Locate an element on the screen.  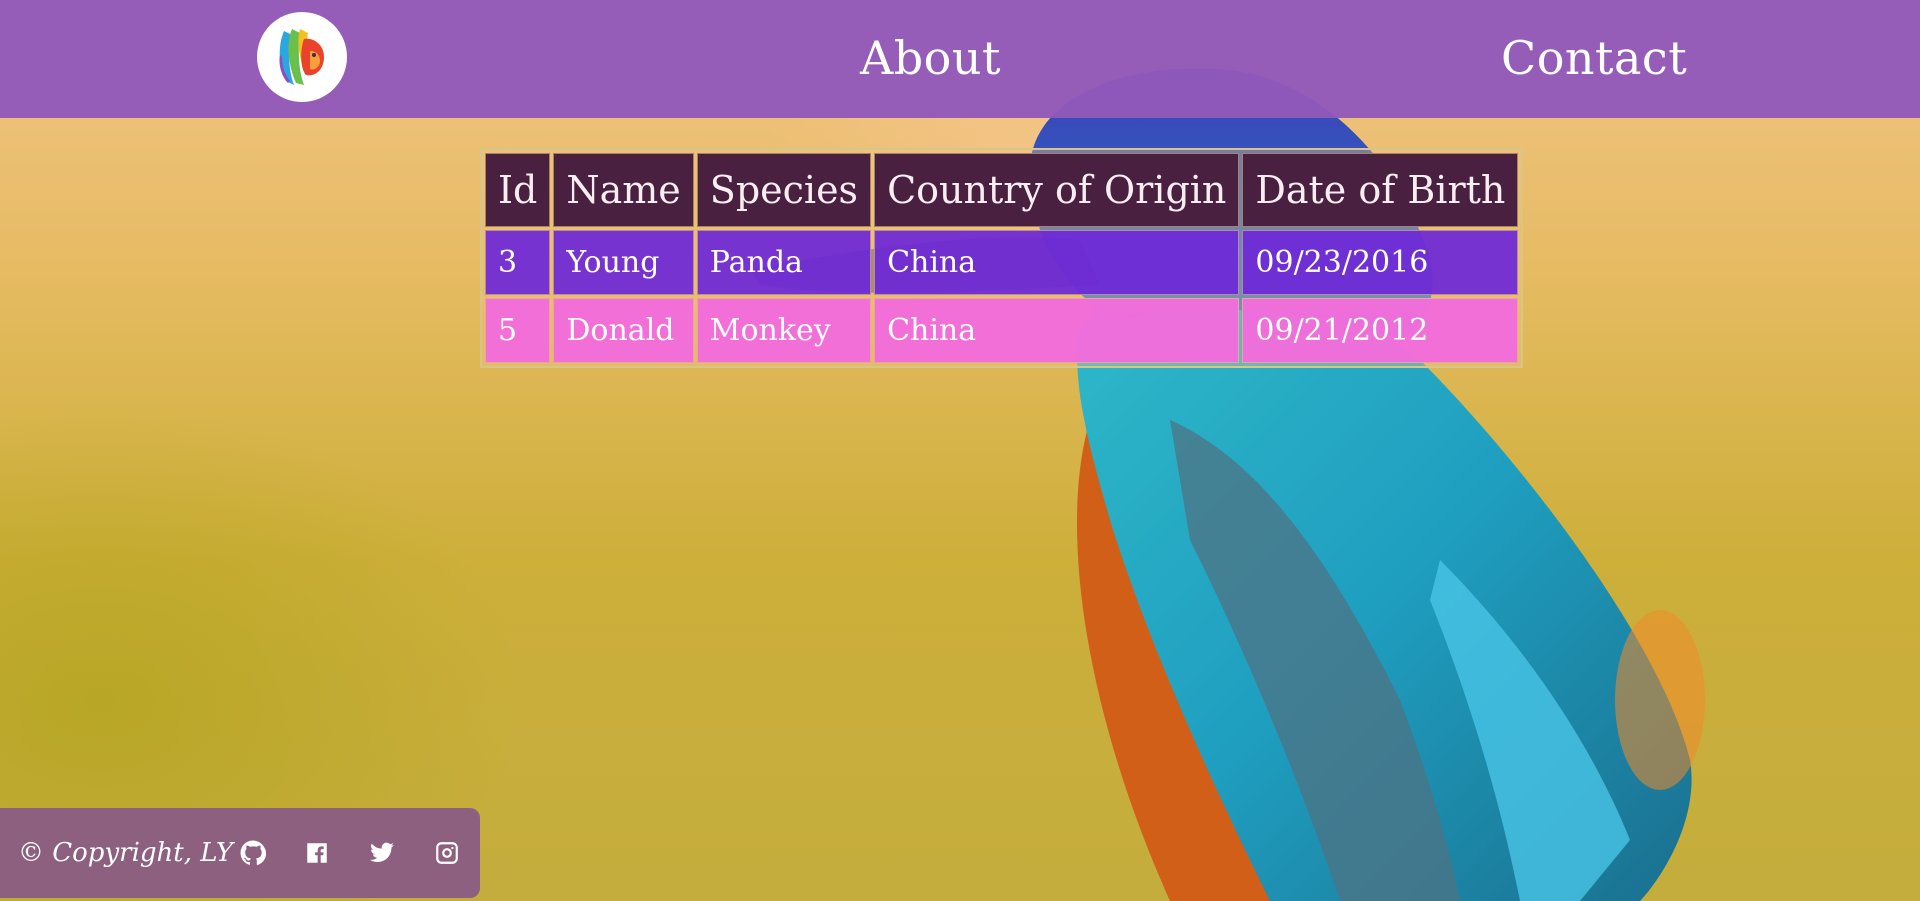
twitter-link is located at coordinates (382, 853).